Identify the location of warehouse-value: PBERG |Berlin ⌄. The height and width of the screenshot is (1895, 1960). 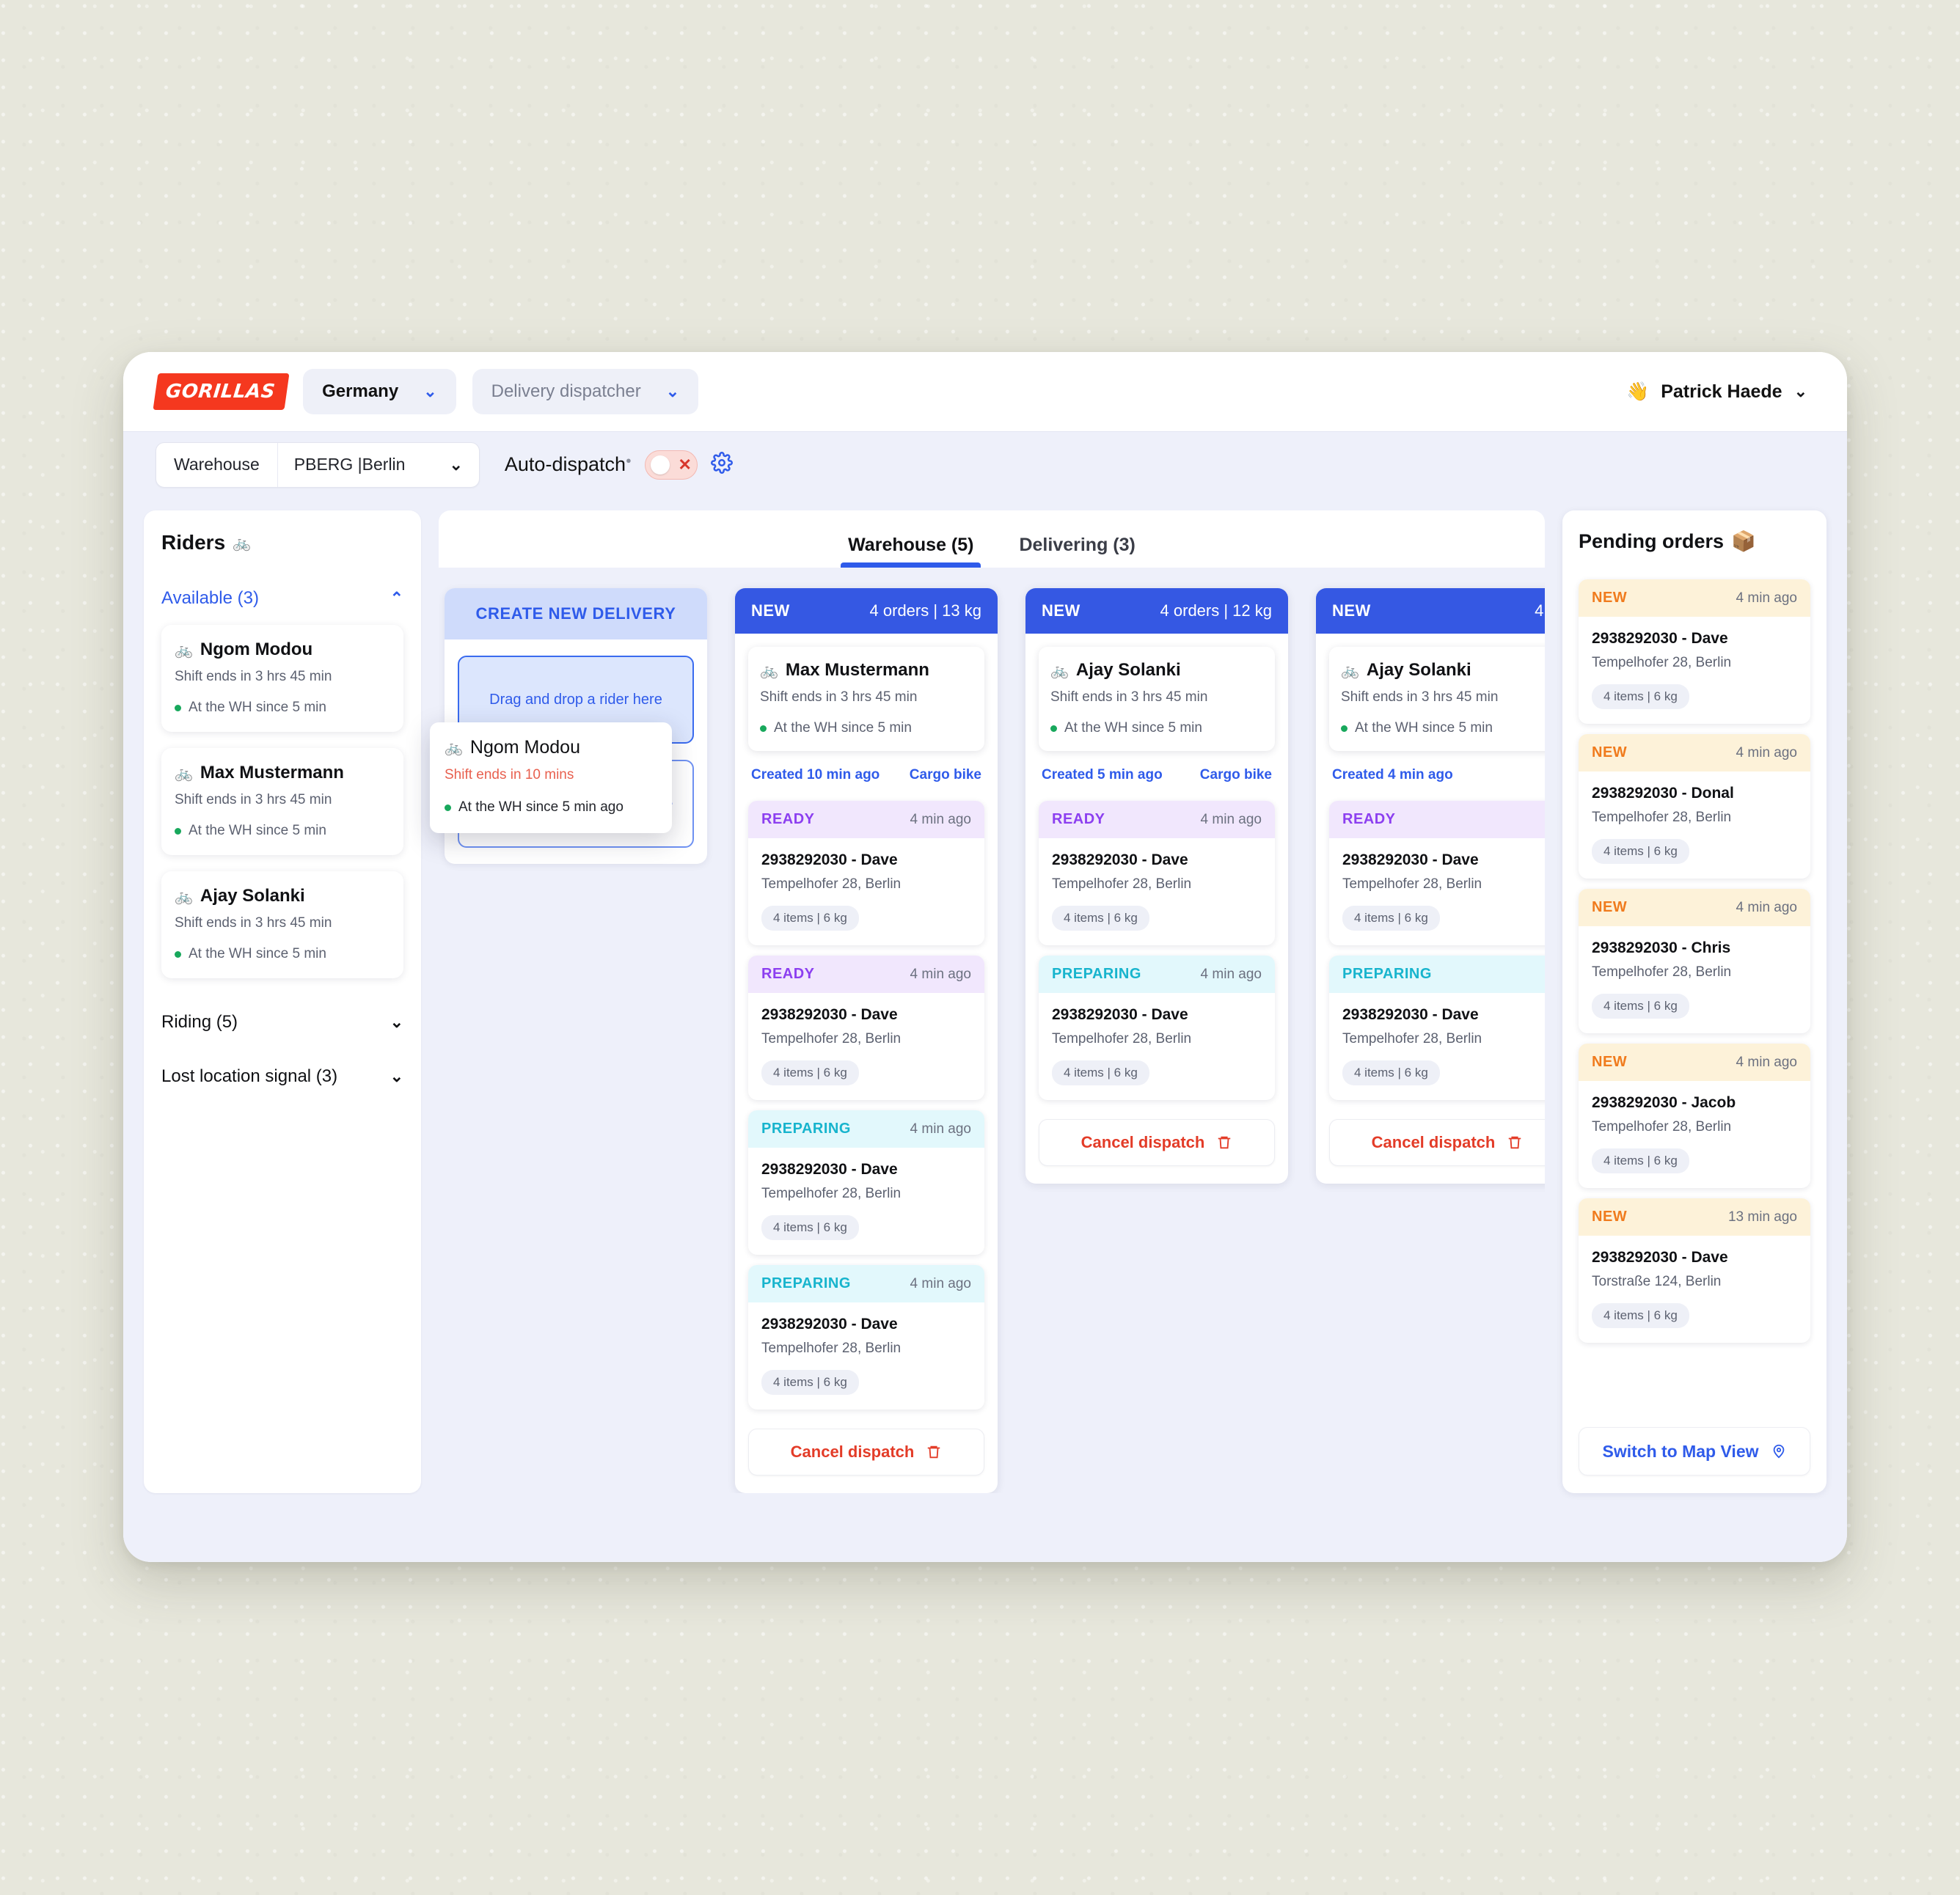
(378, 465).